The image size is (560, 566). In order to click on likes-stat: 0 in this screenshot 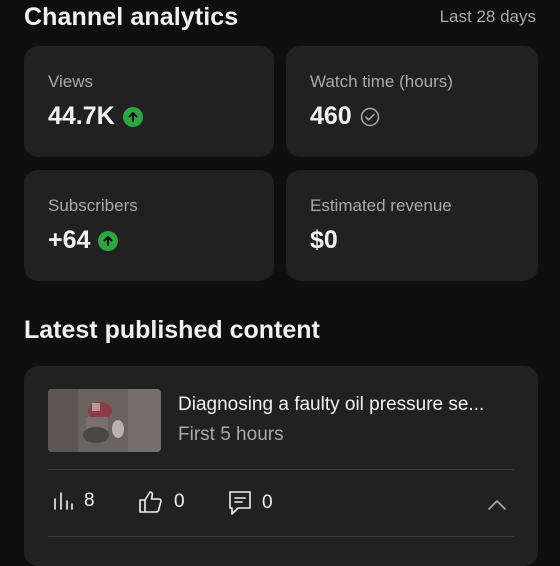, I will do `click(161, 502)`.